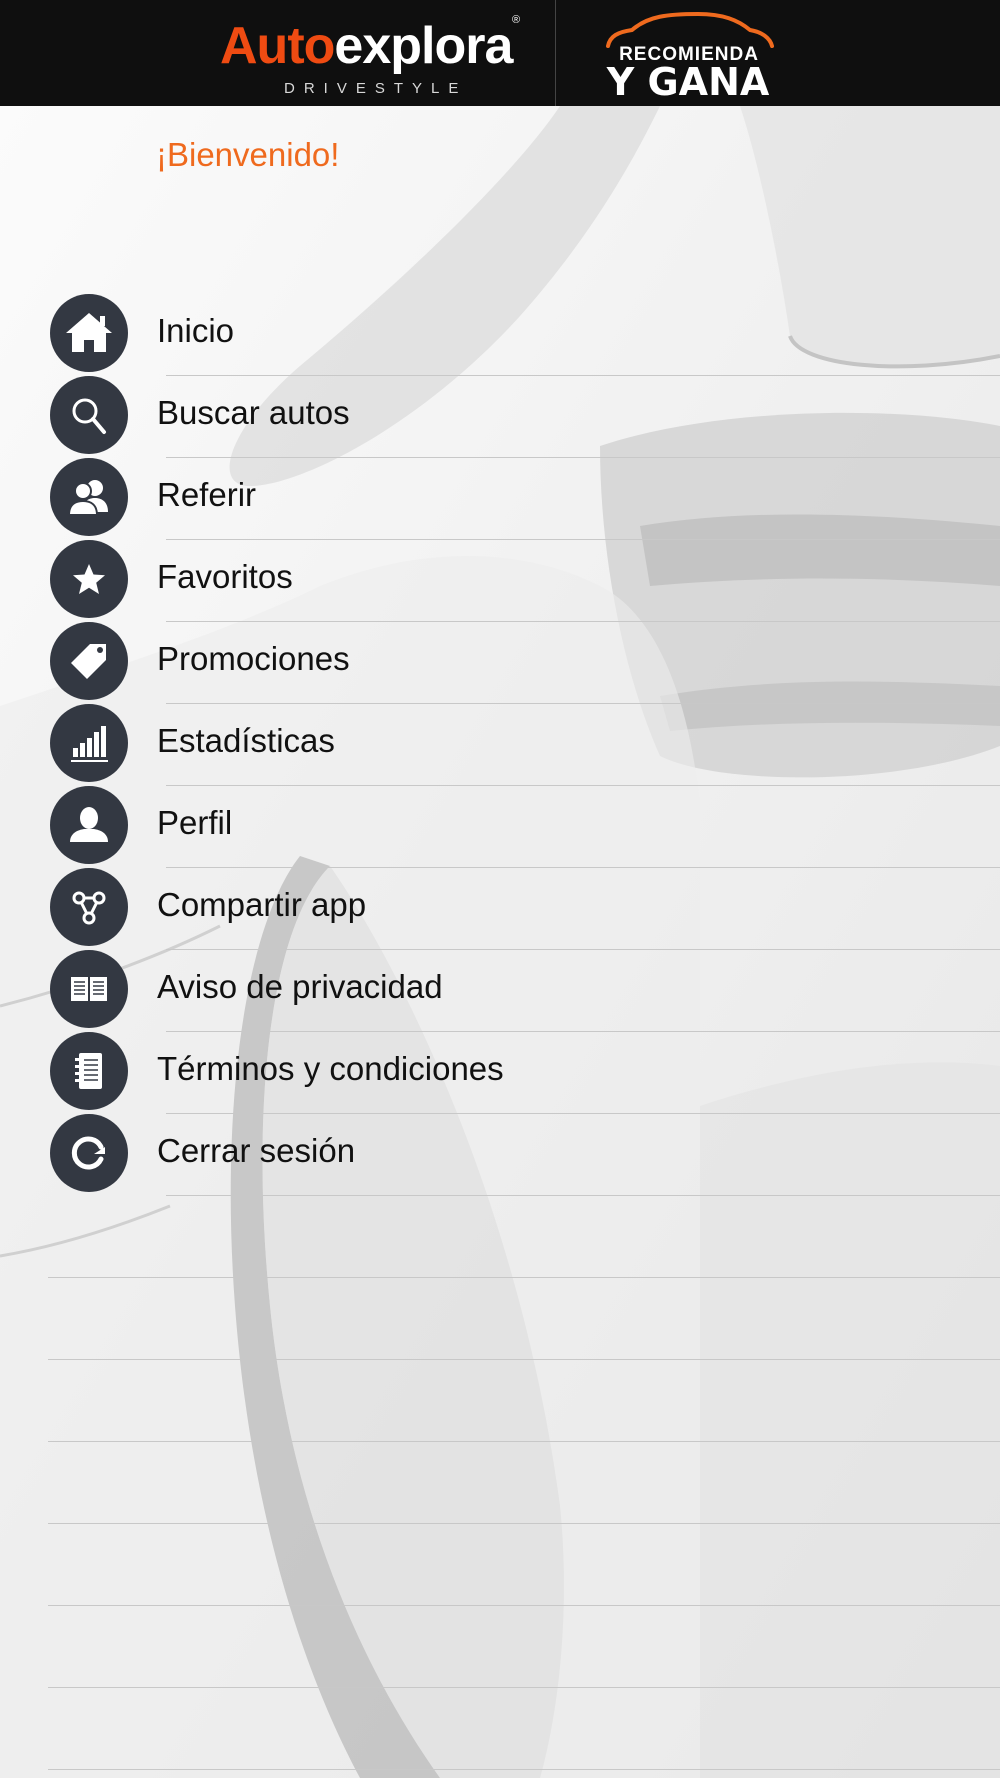 This screenshot has height=1778, width=1000. What do you see at coordinates (89, 1071) in the screenshot?
I see `notebook-icon` at bounding box center [89, 1071].